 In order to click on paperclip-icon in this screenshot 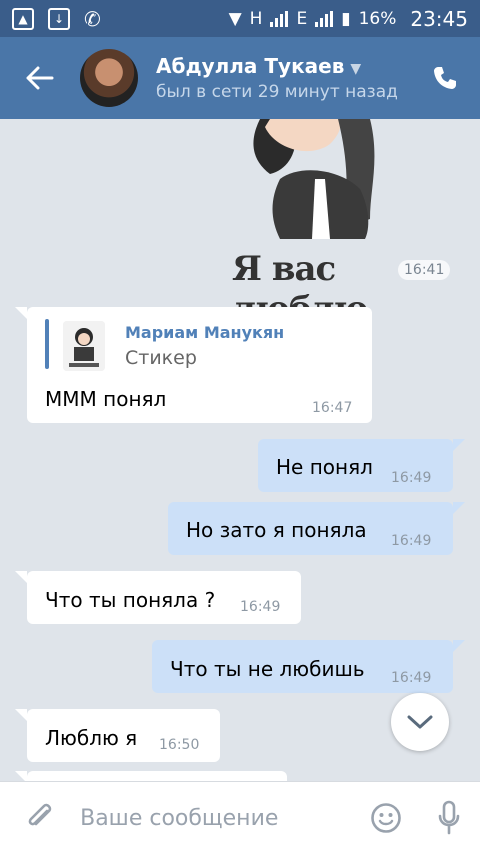, I will do `click(40, 814)`.